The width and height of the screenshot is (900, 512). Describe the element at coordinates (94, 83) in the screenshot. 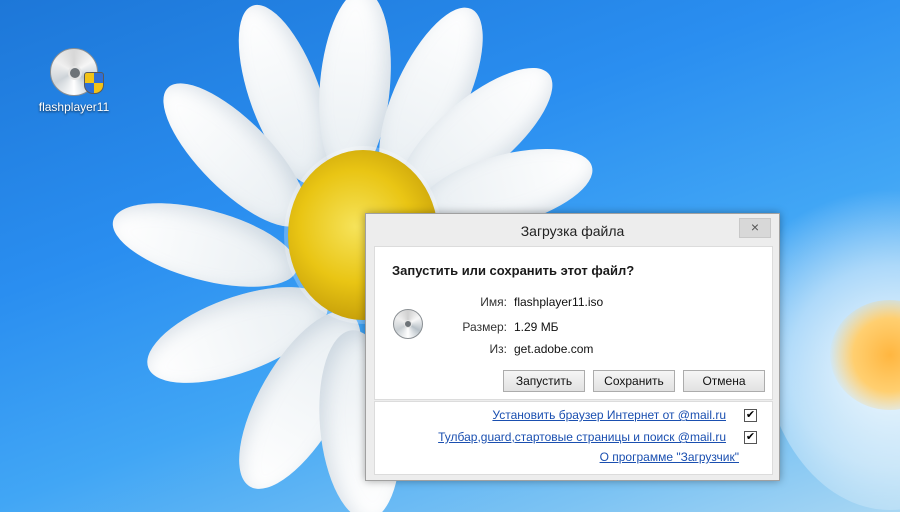

I see `shield-icon` at that location.